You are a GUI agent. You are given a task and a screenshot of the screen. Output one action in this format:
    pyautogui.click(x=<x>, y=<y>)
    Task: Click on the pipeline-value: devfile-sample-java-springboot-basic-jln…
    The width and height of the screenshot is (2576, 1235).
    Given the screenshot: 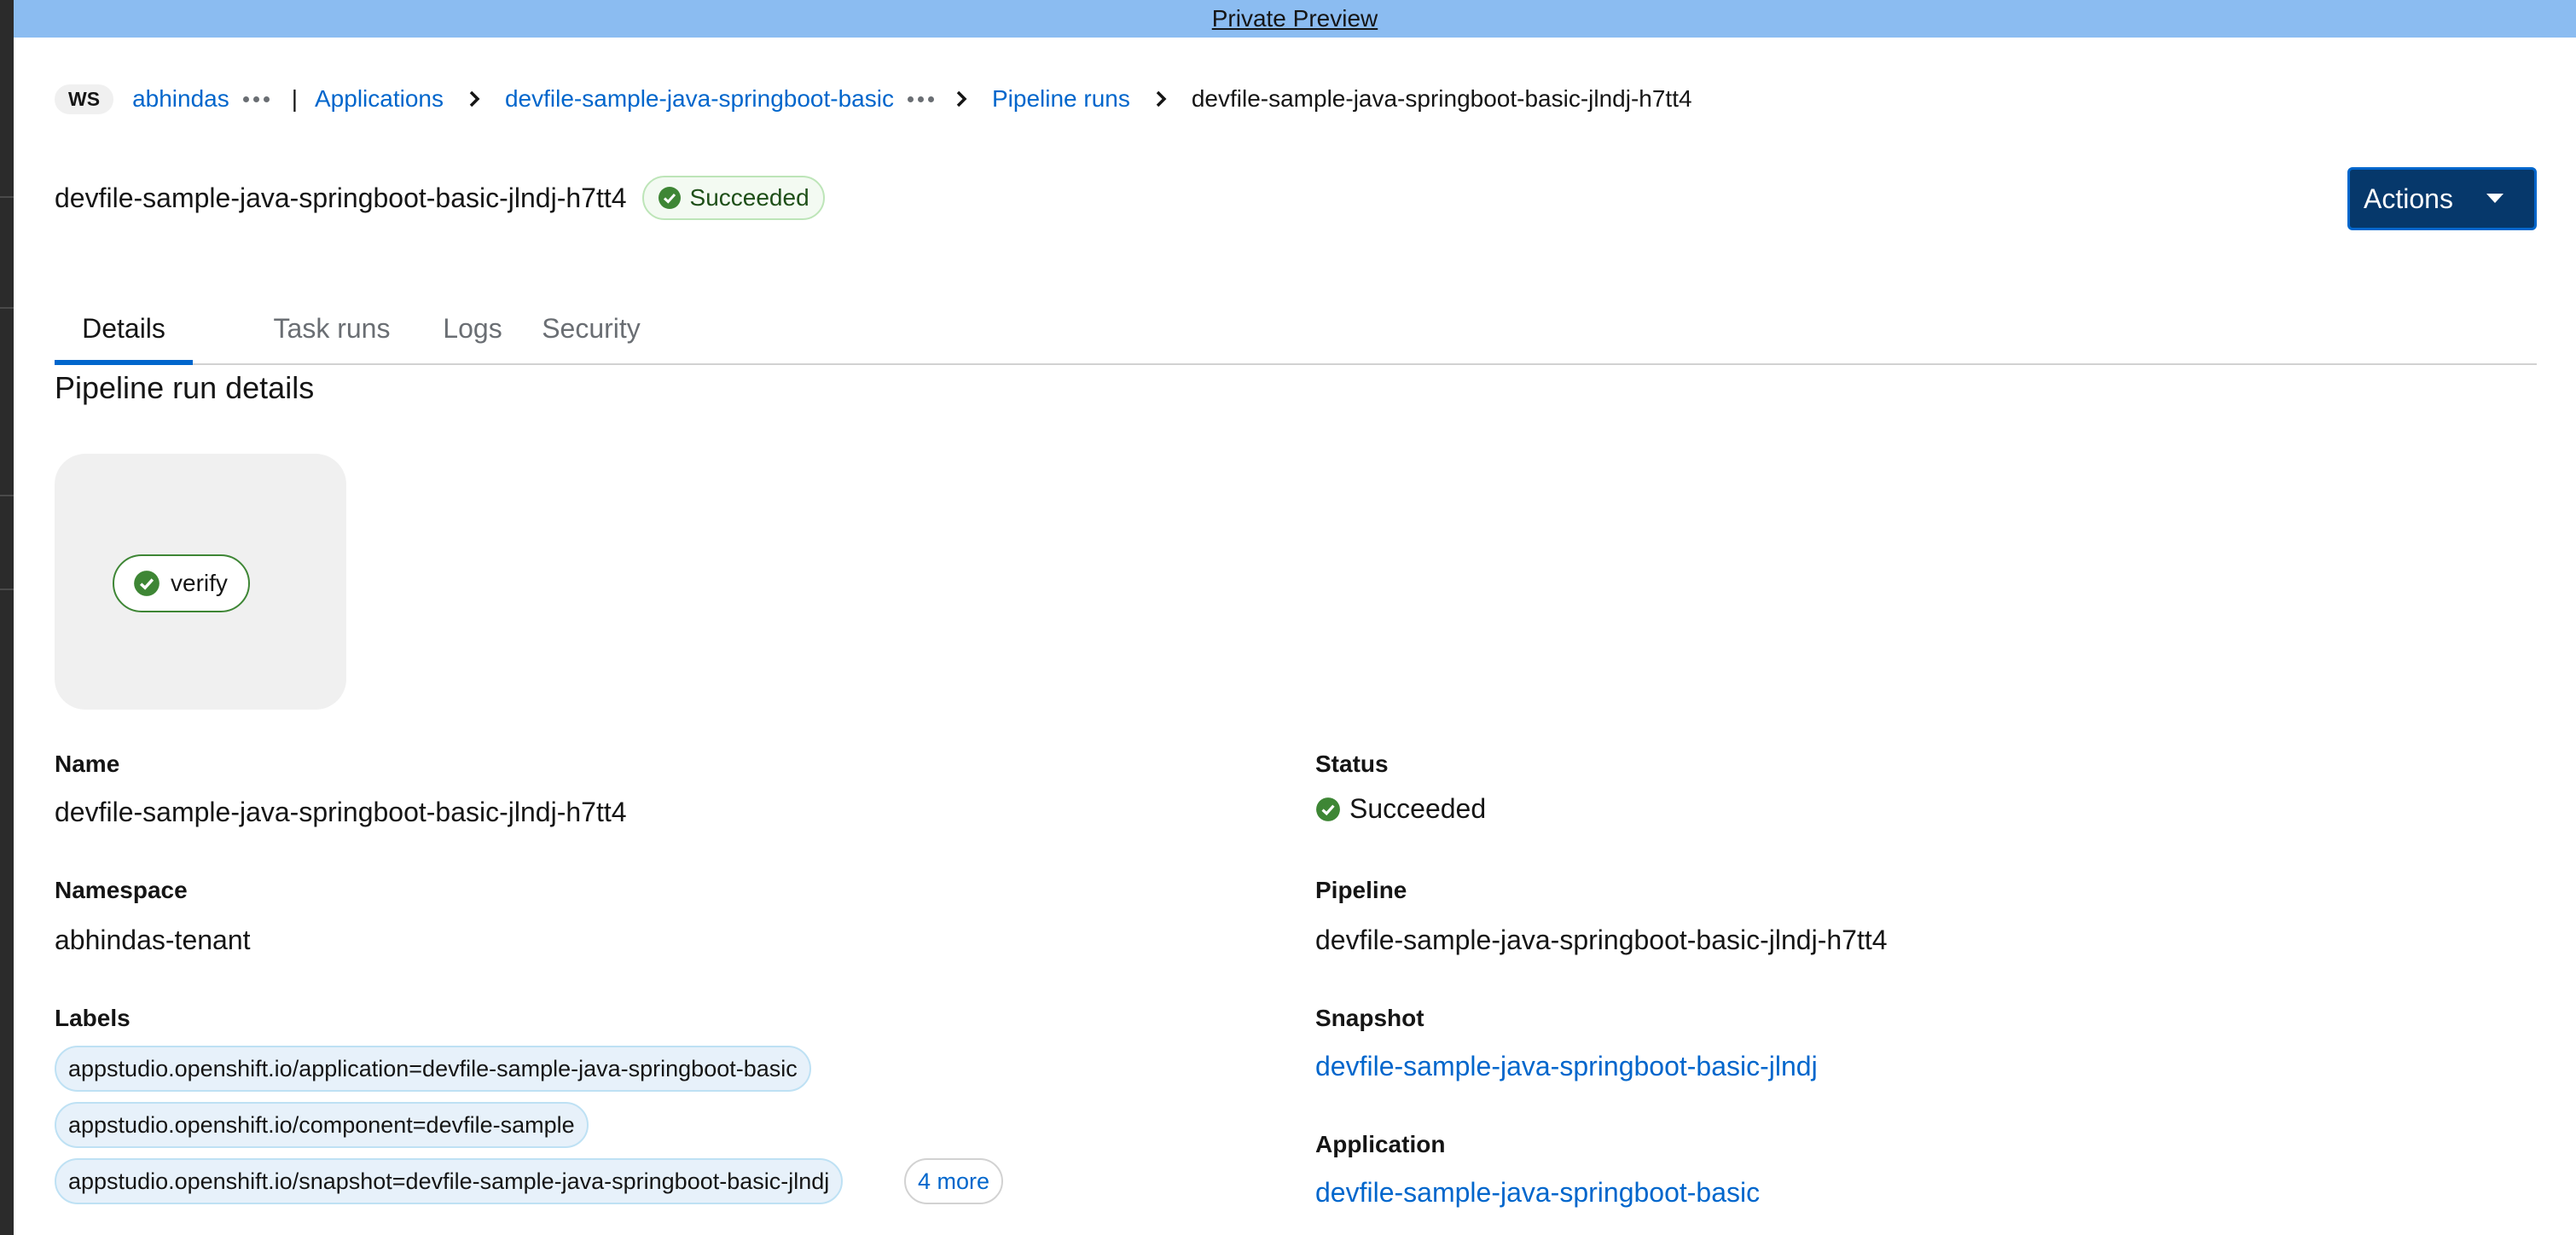 What is the action you would take?
    pyautogui.click(x=1601, y=940)
    